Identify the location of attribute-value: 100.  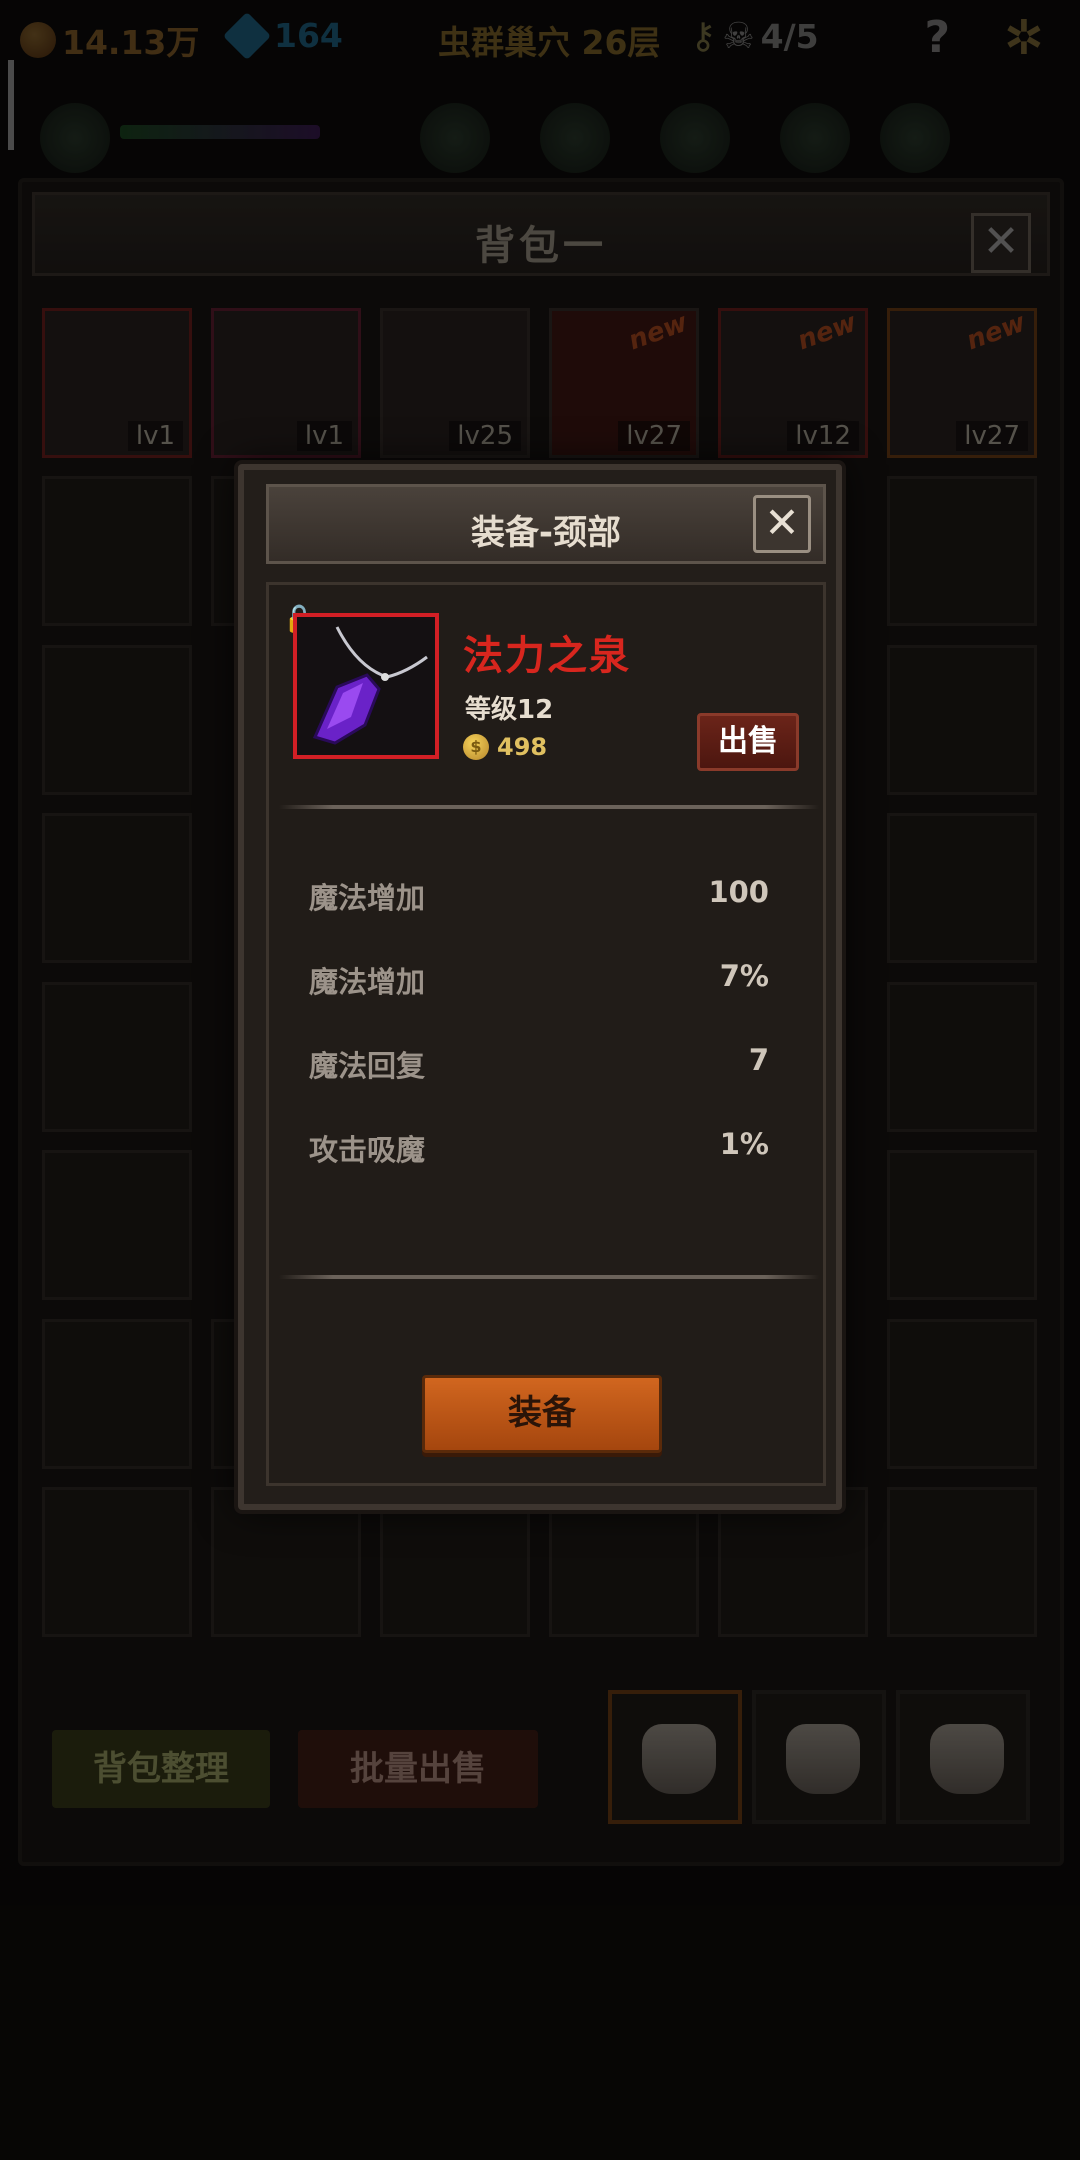
(738, 892).